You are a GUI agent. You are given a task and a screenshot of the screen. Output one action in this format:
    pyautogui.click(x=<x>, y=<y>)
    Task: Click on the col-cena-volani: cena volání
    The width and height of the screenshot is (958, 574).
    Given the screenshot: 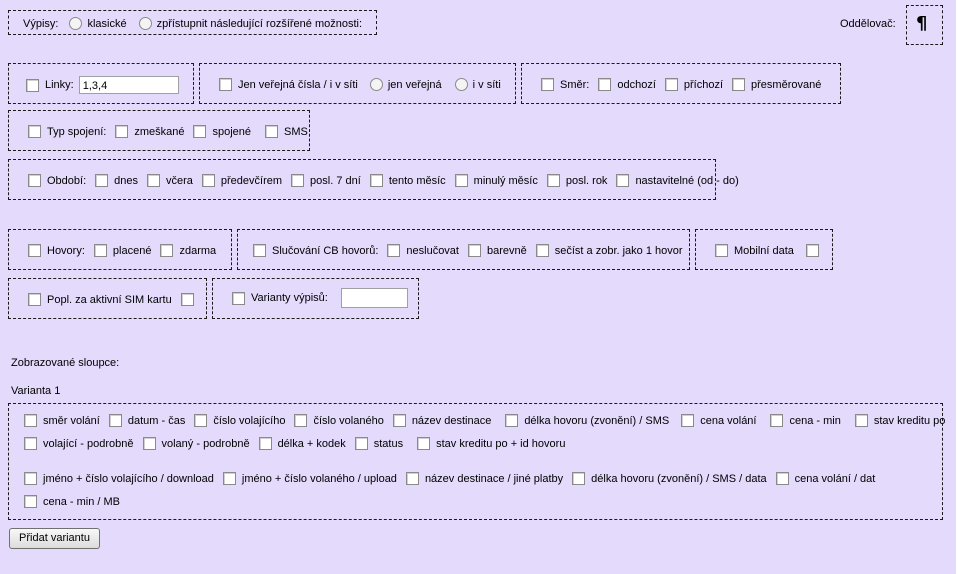 What is the action you would take?
    pyautogui.click(x=728, y=421)
    